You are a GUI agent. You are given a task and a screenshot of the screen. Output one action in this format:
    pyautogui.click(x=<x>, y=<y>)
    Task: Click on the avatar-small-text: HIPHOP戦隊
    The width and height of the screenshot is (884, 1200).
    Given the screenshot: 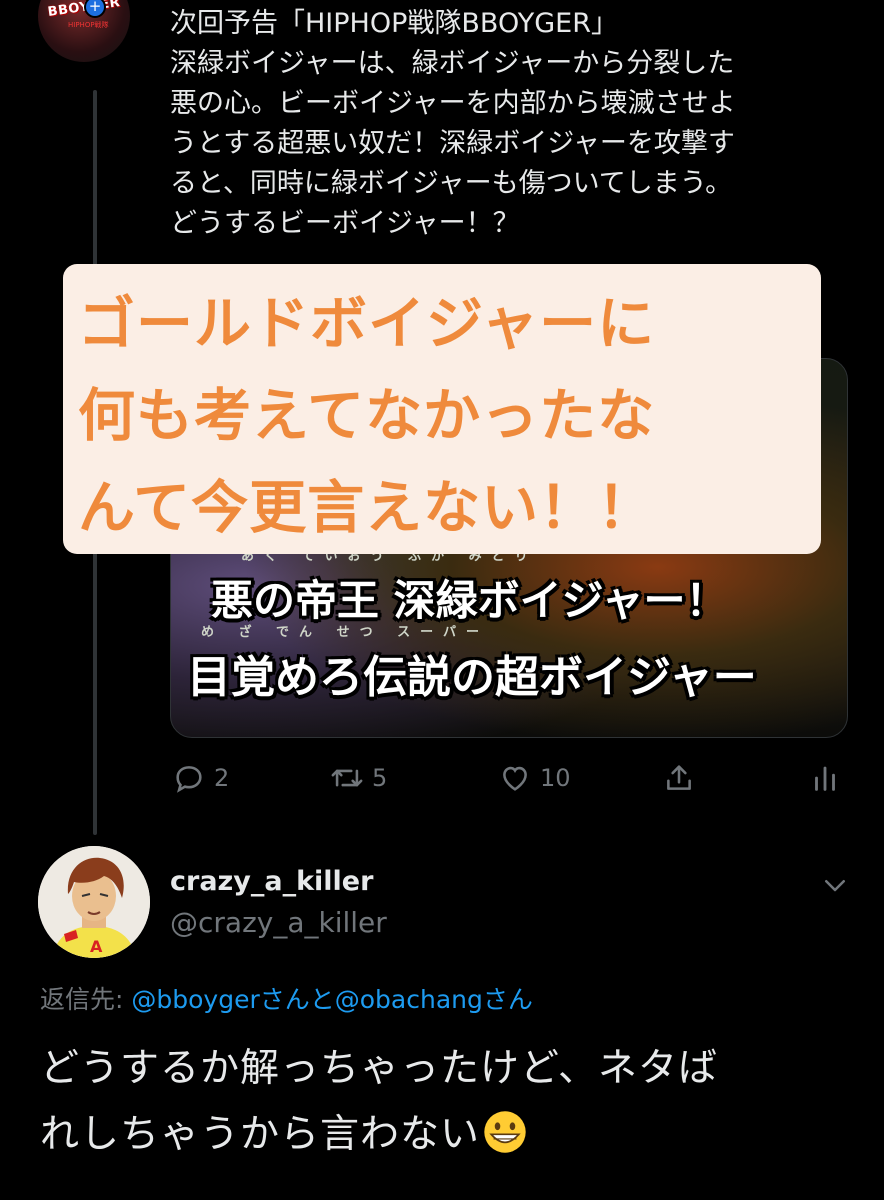 What is the action you would take?
    pyautogui.click(x=88, y=25)
    